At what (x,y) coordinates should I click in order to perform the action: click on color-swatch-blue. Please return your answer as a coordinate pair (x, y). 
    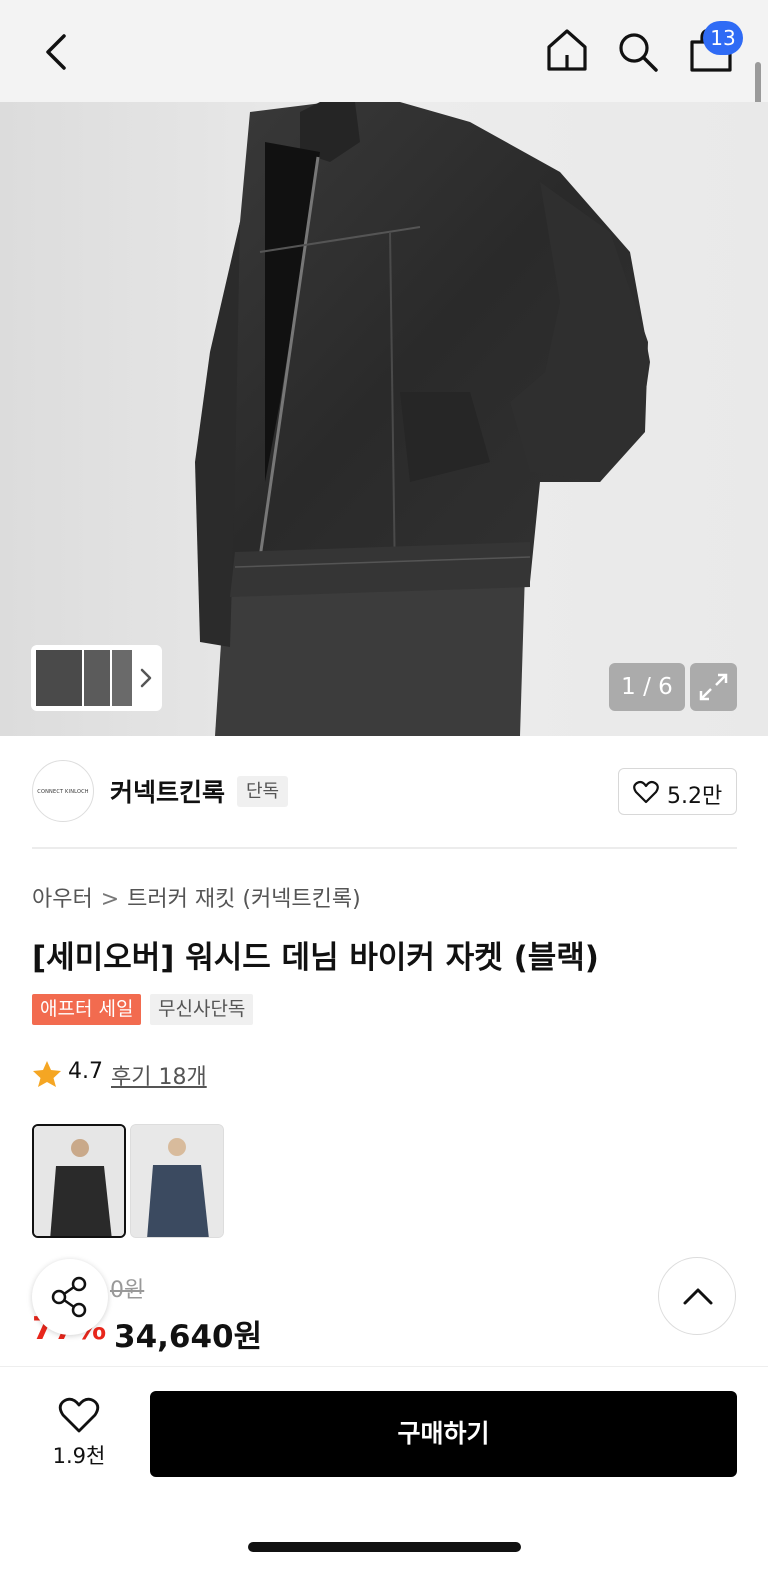
    Looking at the image, I should click on (177, 1181).